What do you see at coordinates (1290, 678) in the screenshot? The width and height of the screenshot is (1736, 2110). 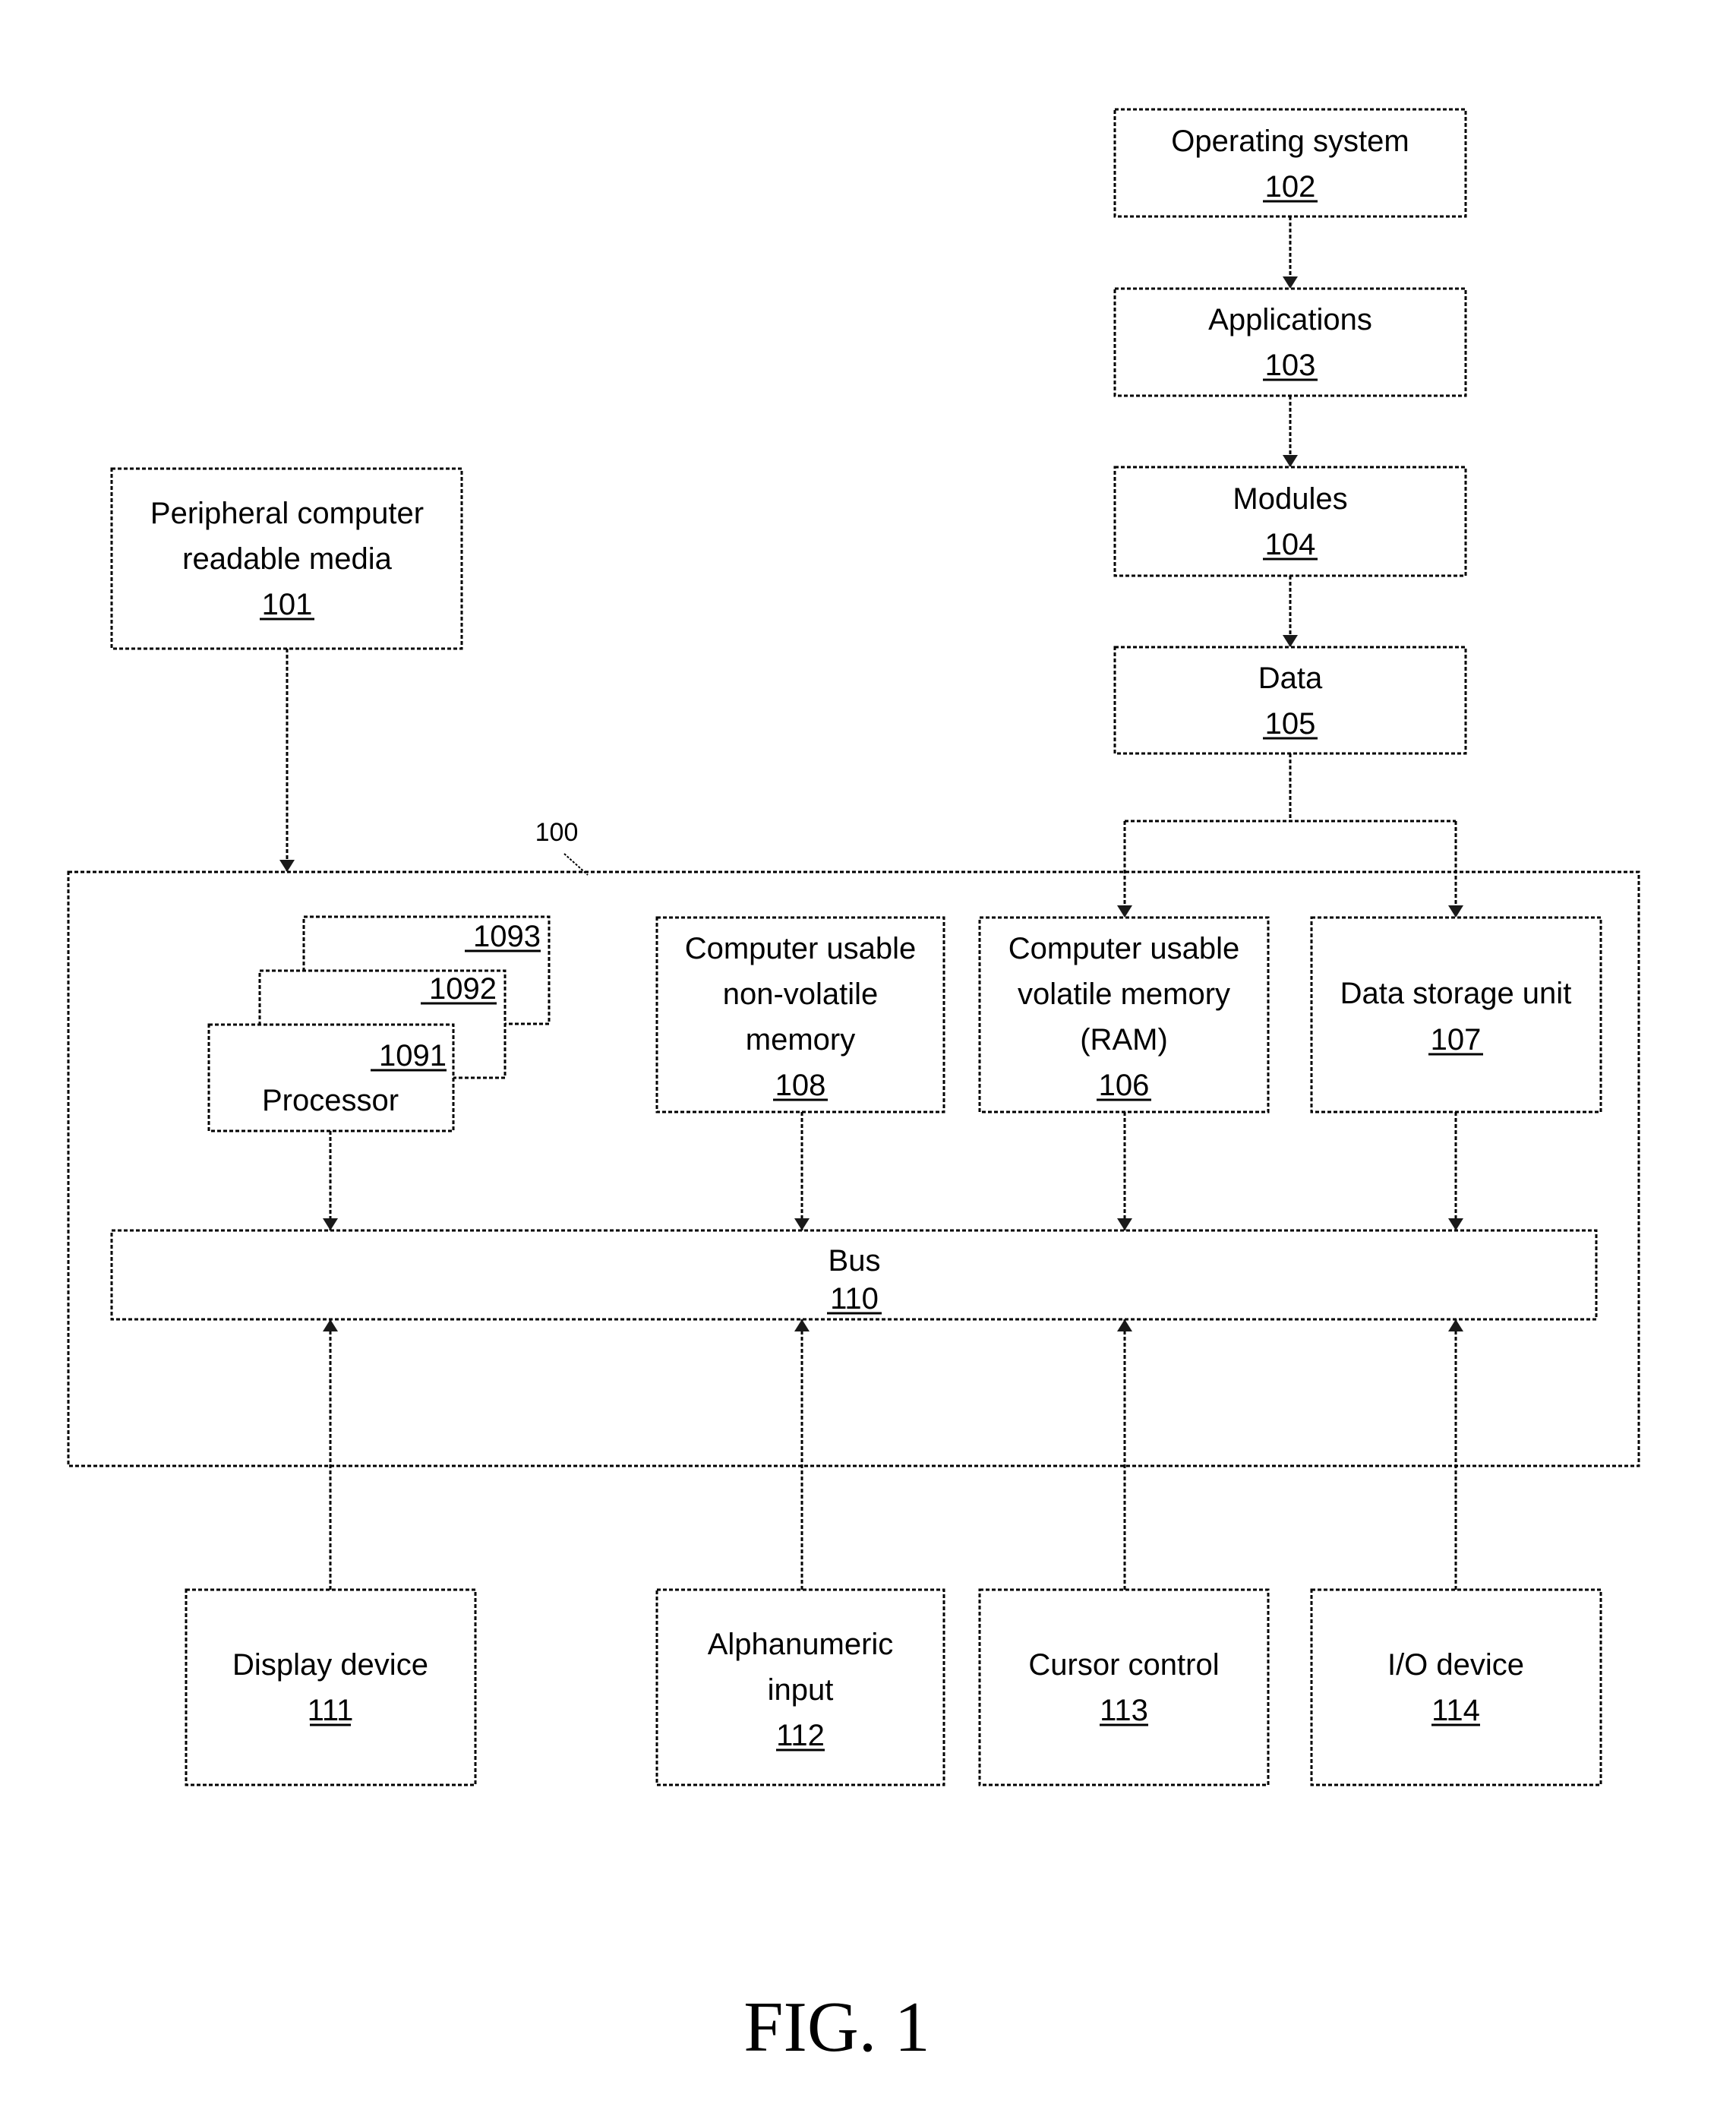 I see `data-label: Data` at bounding box center [1290, 678].